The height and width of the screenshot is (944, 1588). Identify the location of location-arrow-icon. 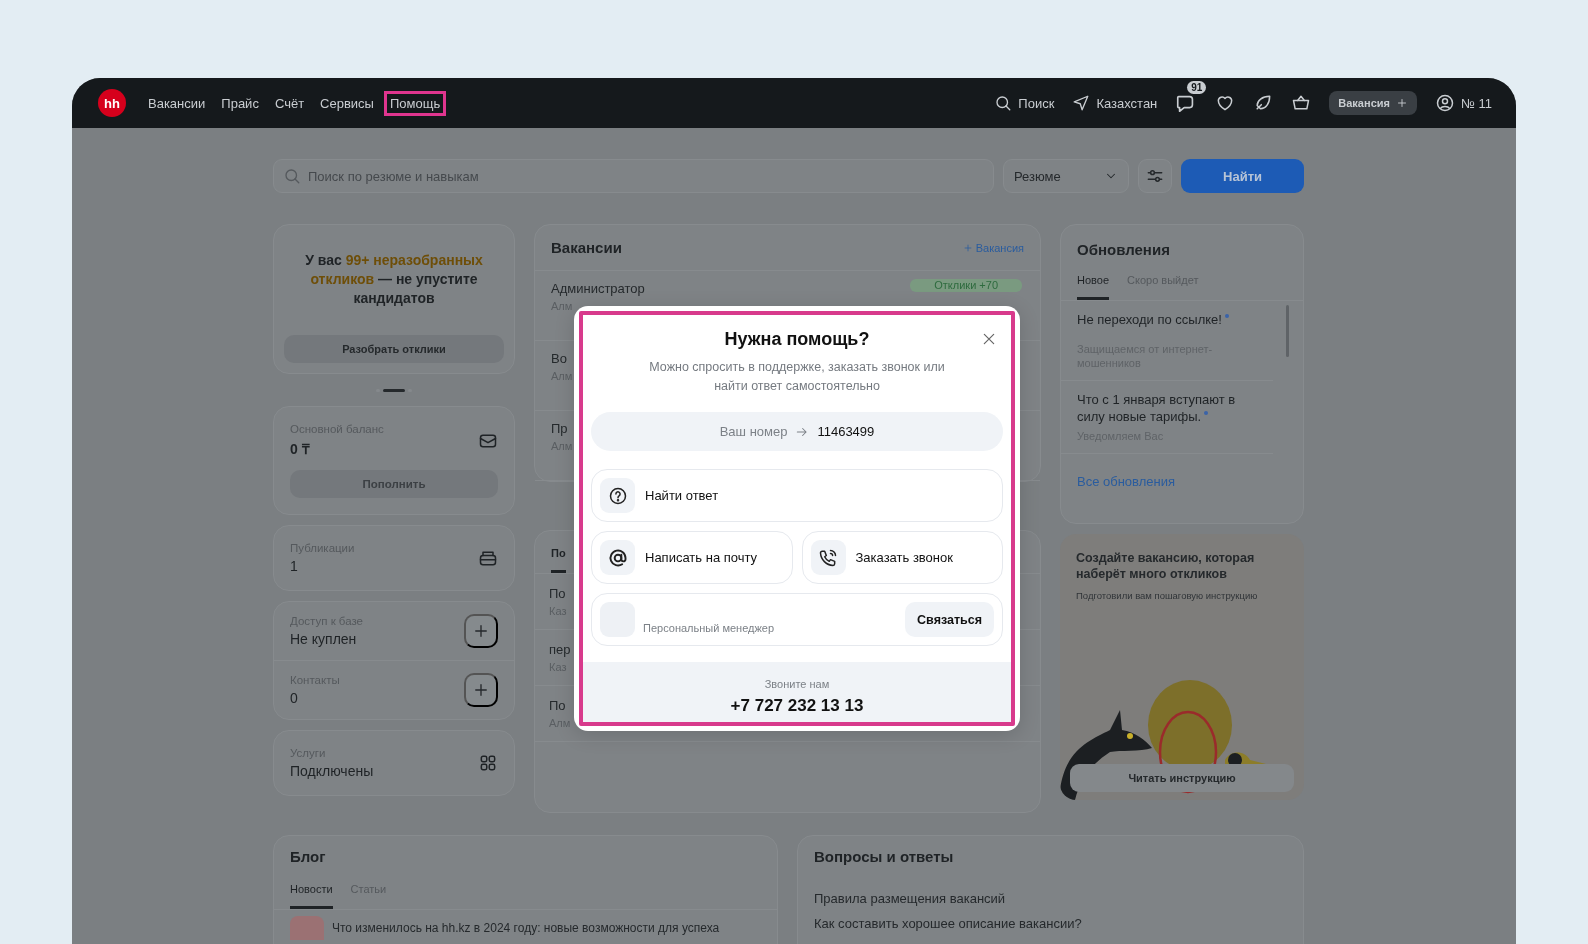
(1081, 103).